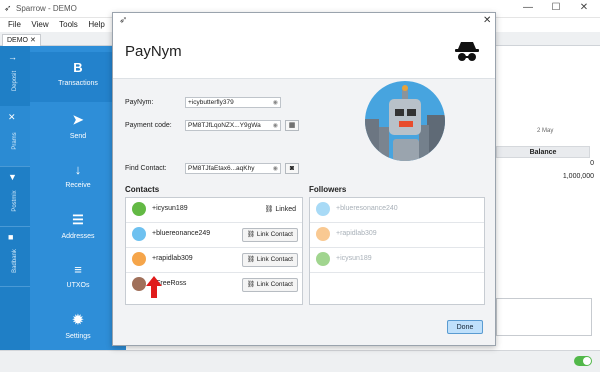  I want to click on red-arrow-pointer-icon, so click(154, 287).